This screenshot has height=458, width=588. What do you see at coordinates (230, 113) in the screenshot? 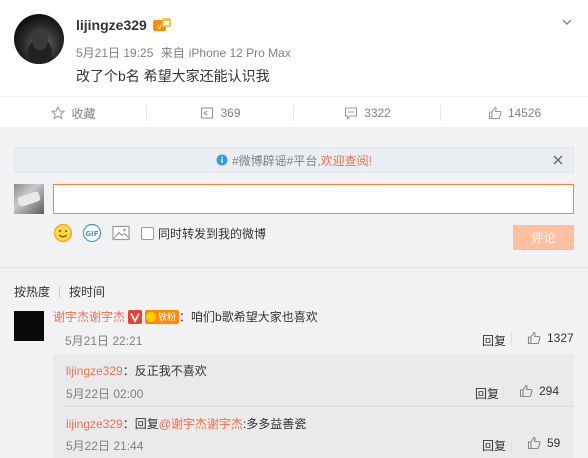
I see `repost-count: 369` at bounding box center [230, 113].